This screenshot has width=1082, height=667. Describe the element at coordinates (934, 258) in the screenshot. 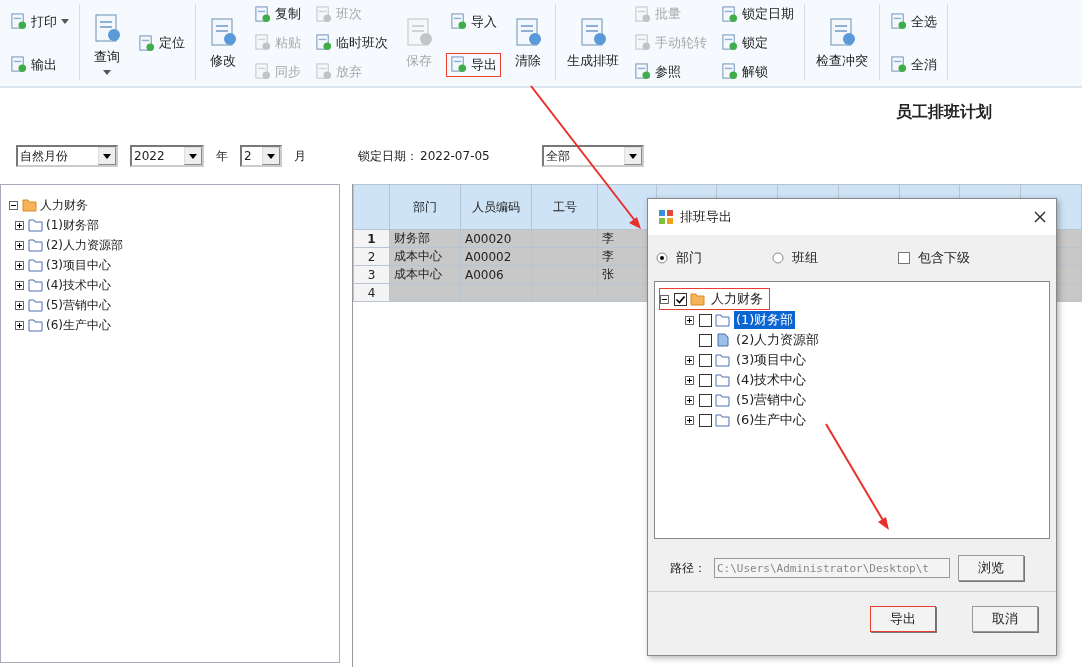

I see `checkbox-option: 包含下级` at that location.